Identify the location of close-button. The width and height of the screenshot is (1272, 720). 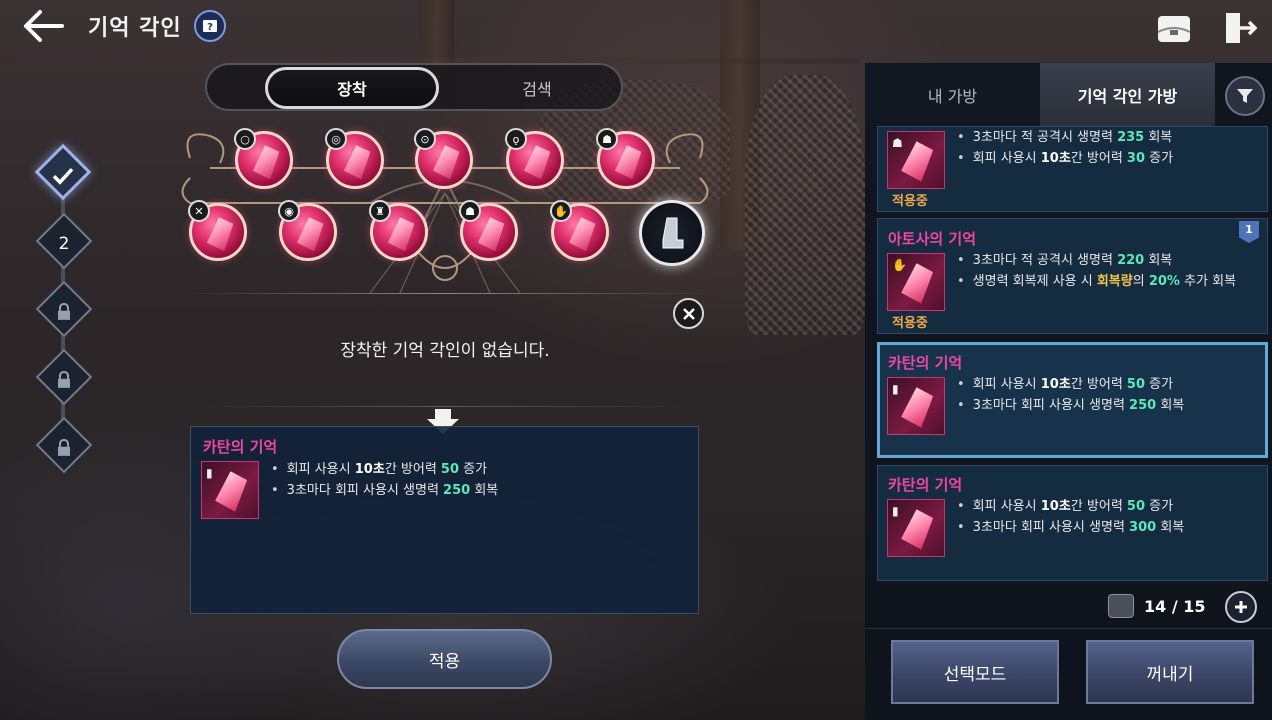
(688, 313).